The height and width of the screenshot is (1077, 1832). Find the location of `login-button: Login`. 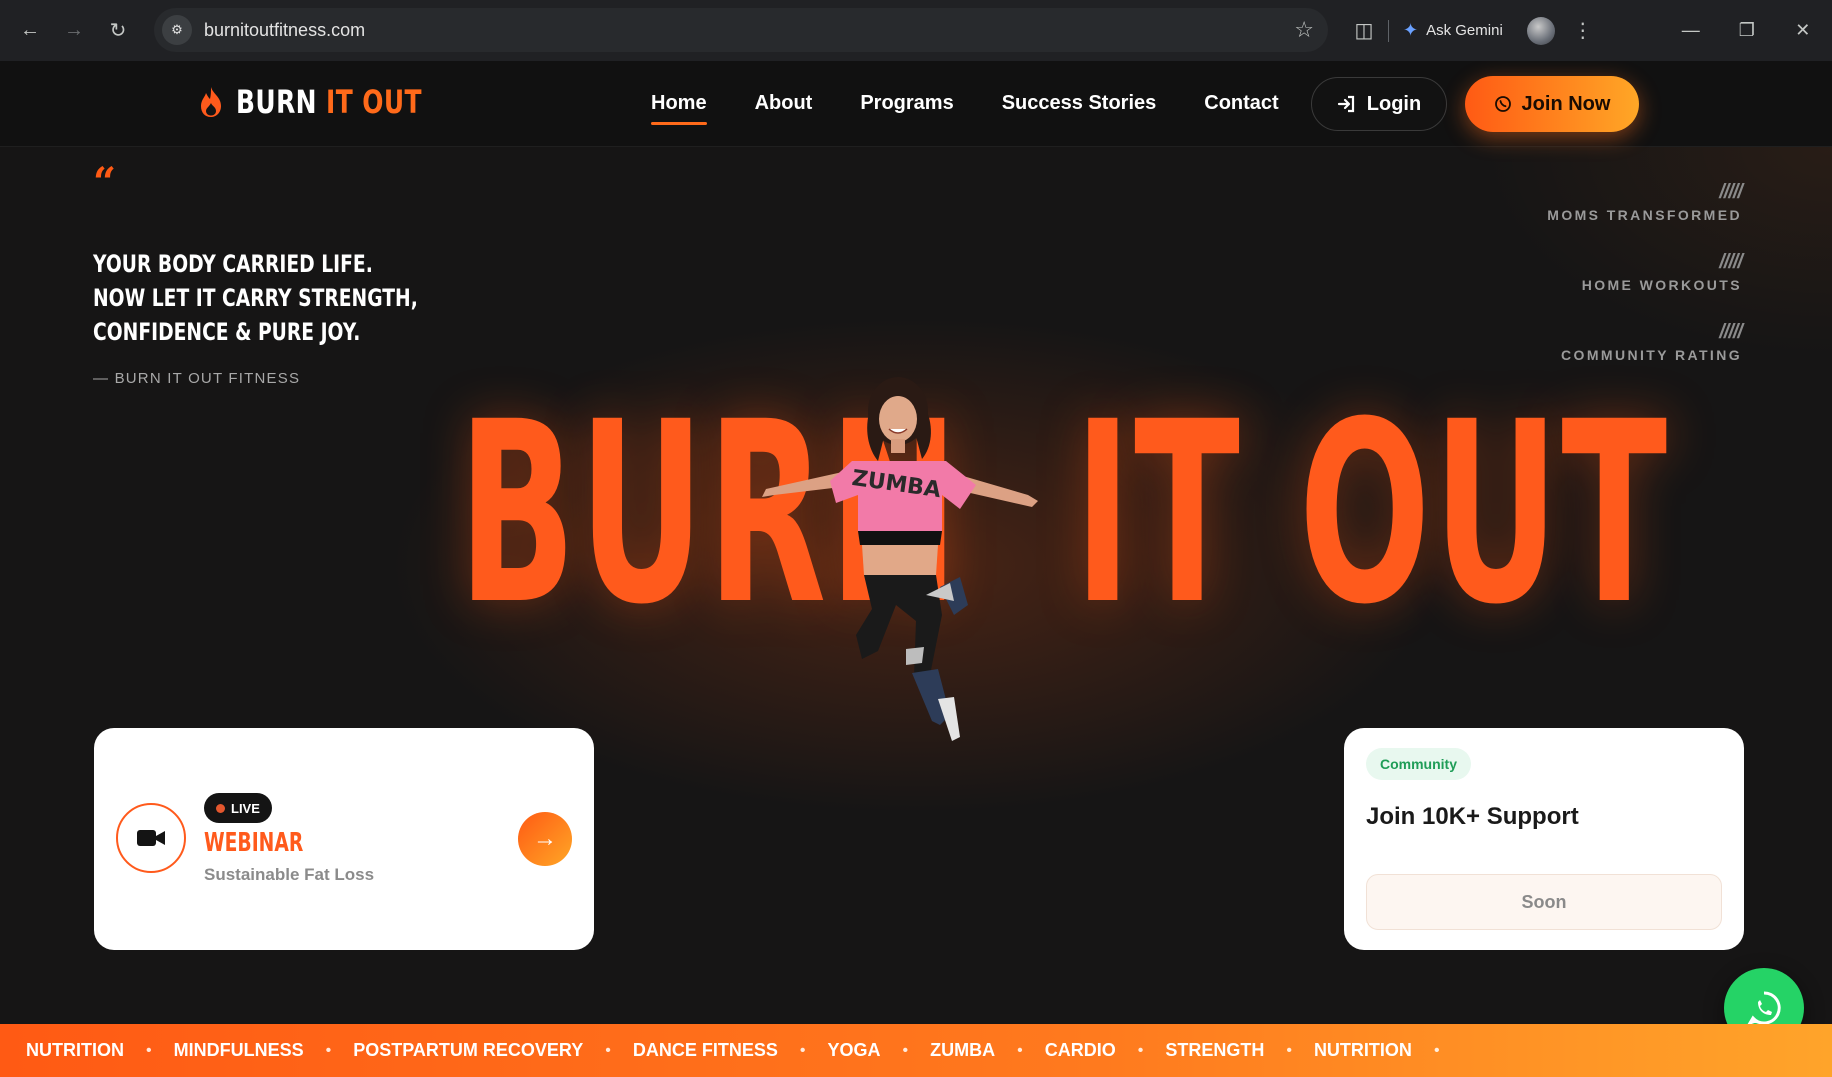

login-button: Login is located at coordinates (1379, 104).